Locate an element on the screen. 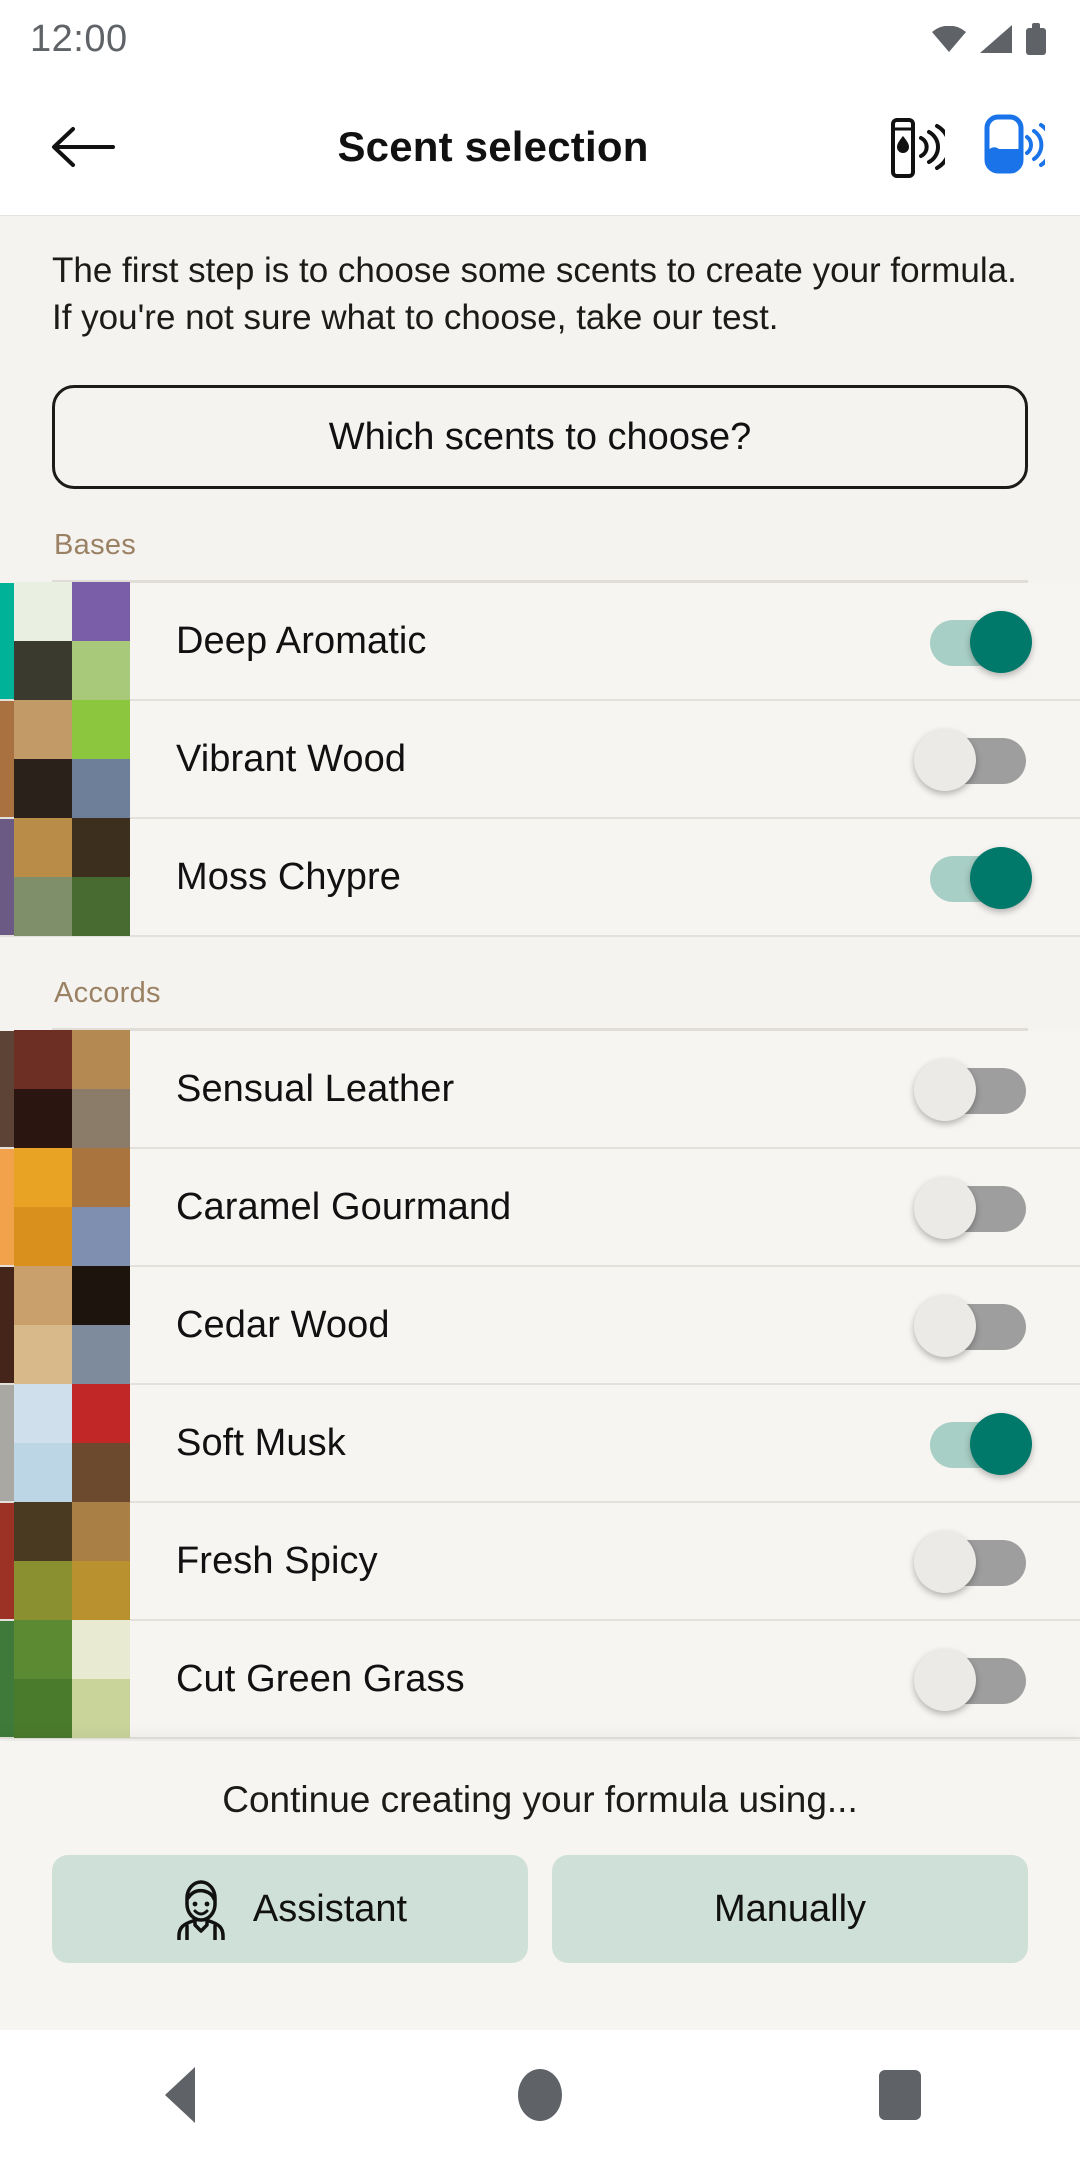 This screenshot has width=1080, height=2160. app-bar: Scent selection is located at coordinates (540, 147).